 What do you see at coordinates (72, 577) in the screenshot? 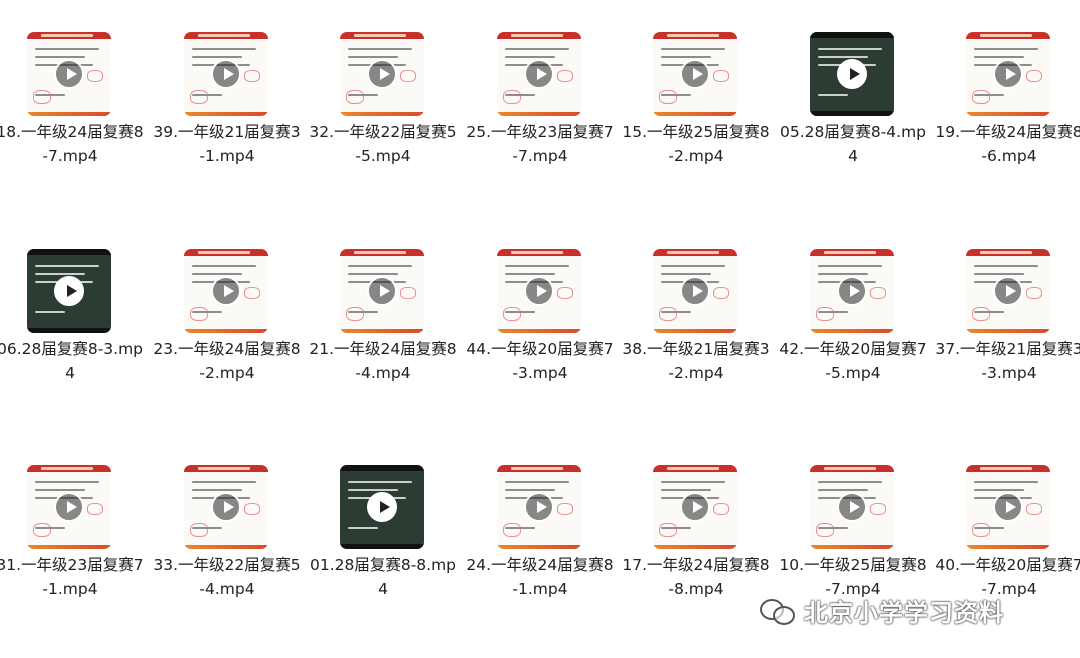
I see `file-name: 31.一年级23届复赛7-1.mp4` at bounding box center [72, 577].